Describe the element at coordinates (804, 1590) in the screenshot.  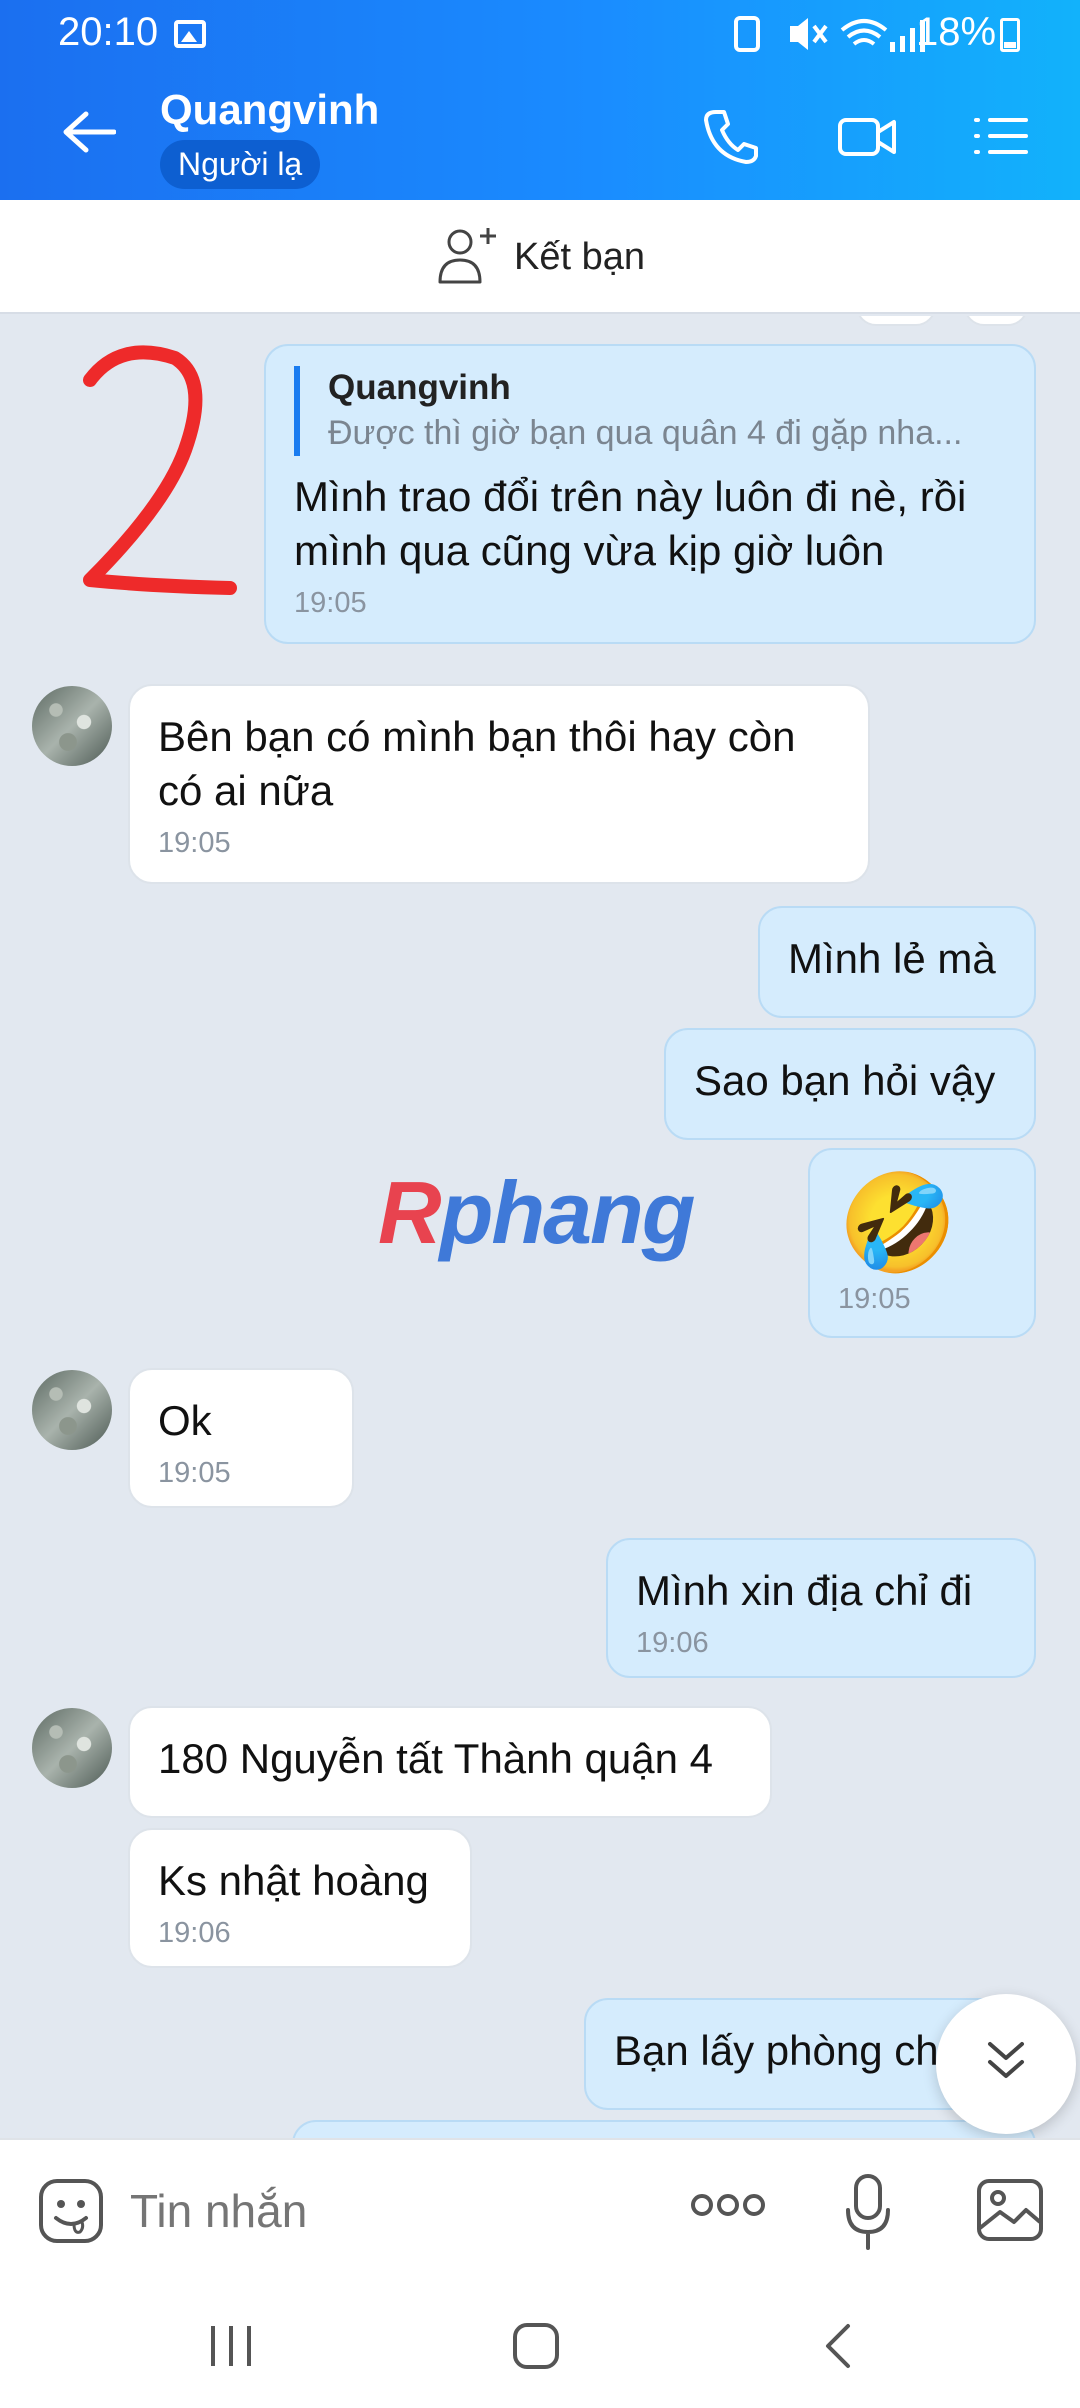
I see `message-text: Mình xin địa chỉ đi` at that location.